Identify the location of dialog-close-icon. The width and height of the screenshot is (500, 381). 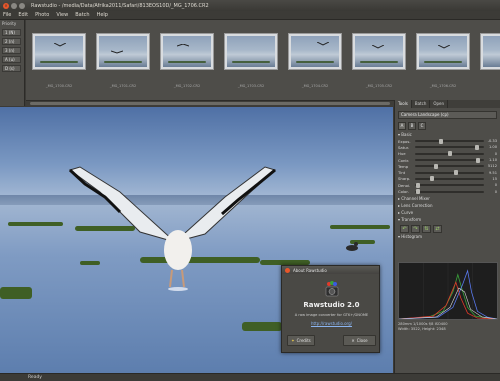
(287, 270).